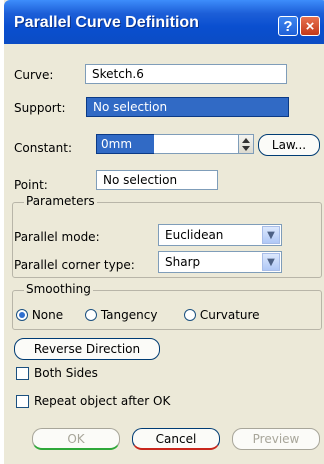  I want to click on close-button: ×, so click(310, 26).